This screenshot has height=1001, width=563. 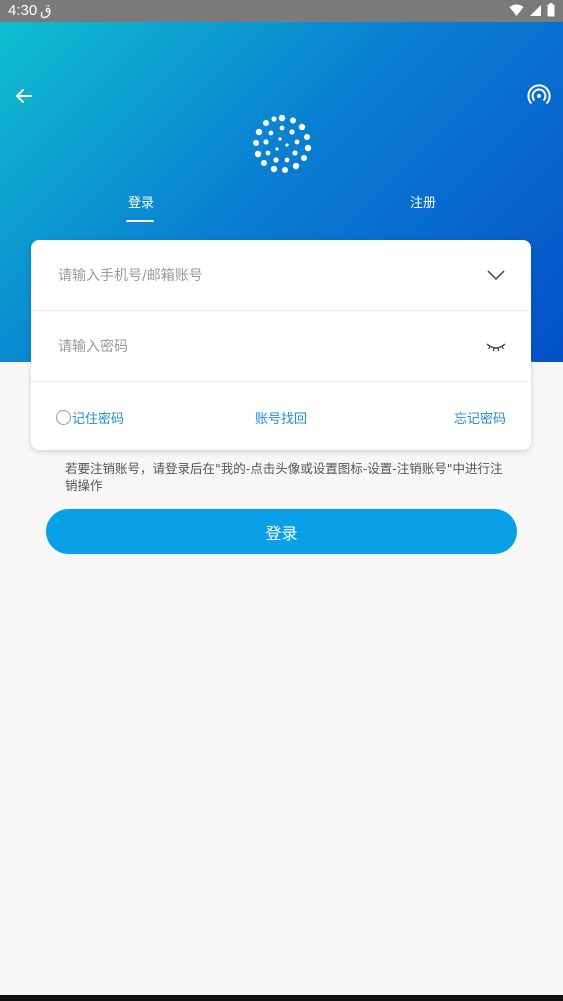 I want to click on back-button, so click(x=24, y=96).